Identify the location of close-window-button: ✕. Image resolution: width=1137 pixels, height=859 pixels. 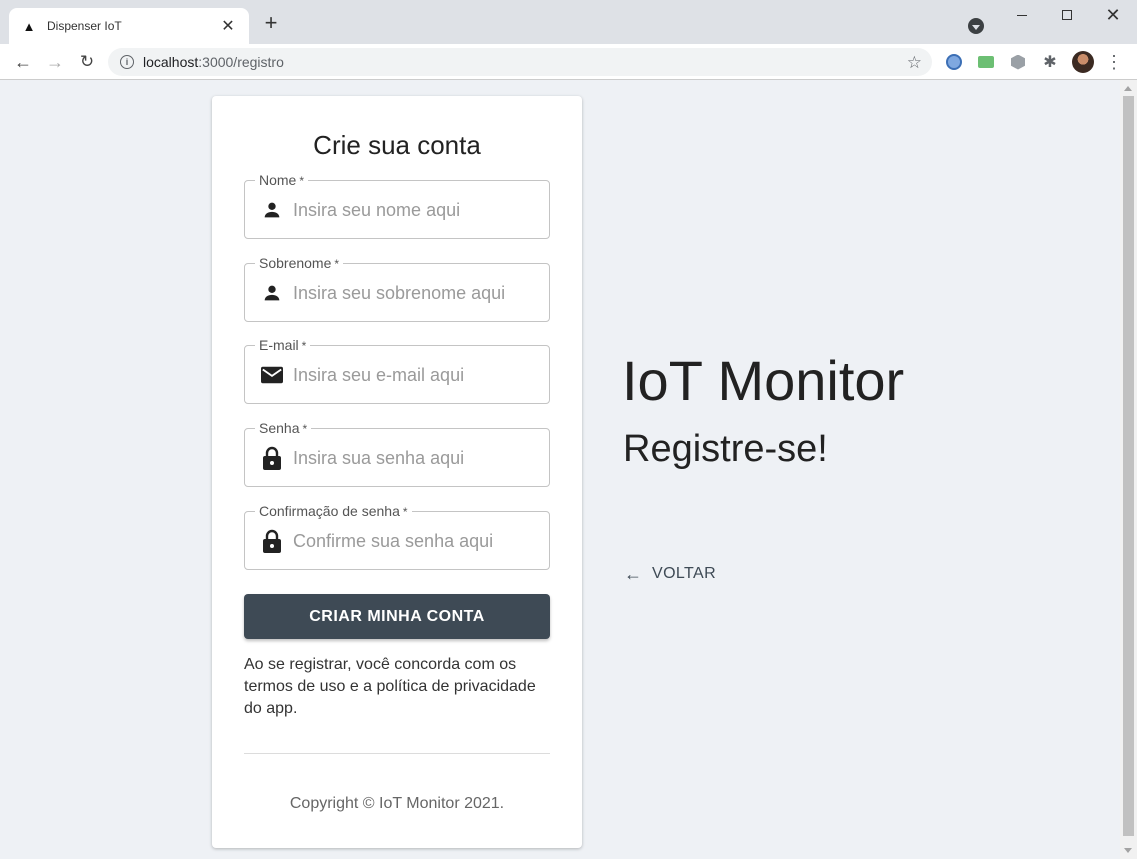
(1113, 15).